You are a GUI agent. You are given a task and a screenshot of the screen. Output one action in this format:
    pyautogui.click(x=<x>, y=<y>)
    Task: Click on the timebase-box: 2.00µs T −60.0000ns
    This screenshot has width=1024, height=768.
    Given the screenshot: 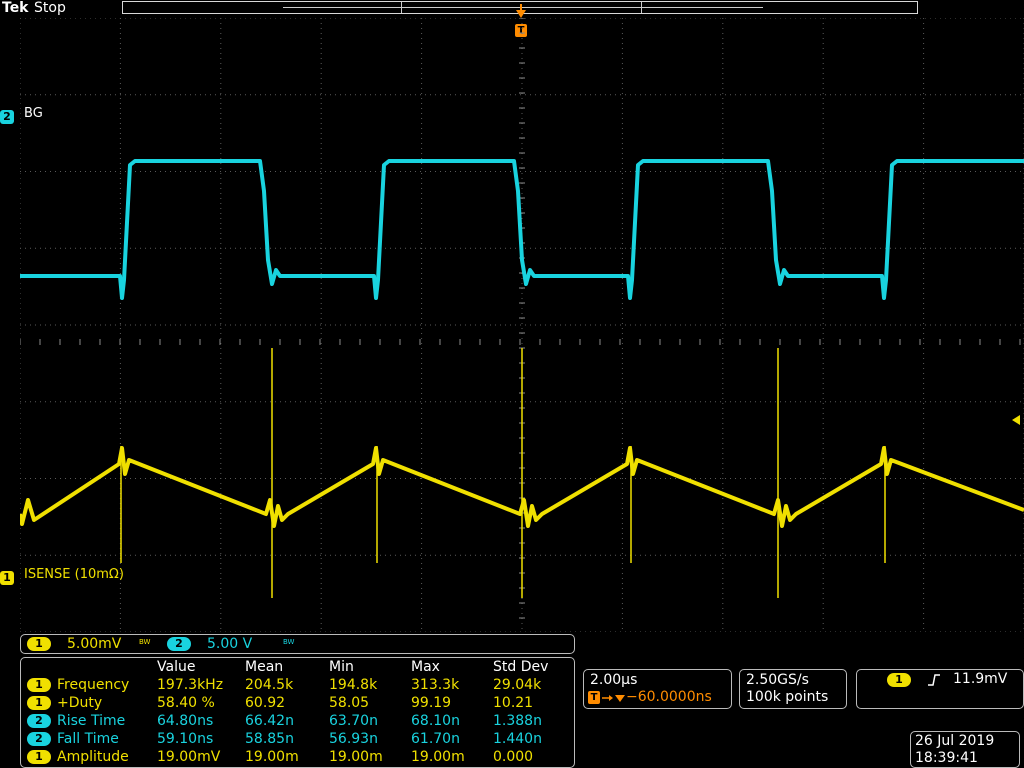 What is the action you would take?
    pyautogui.click(x=657, y=689)
    